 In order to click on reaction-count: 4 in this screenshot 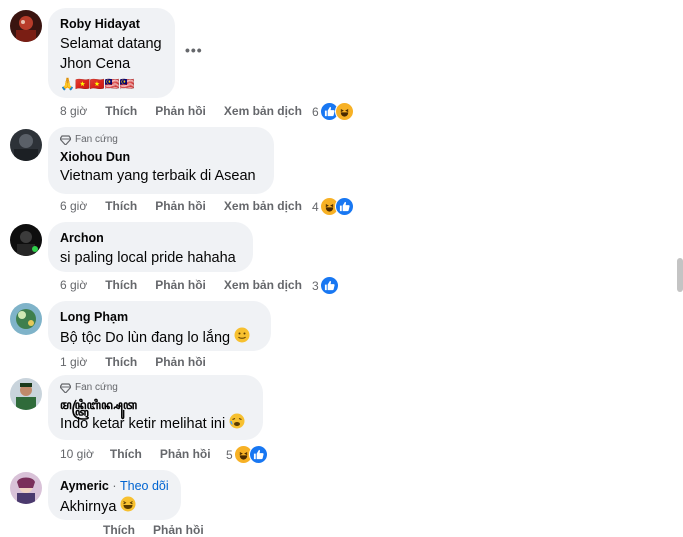, I will do `click(315, 206)`.